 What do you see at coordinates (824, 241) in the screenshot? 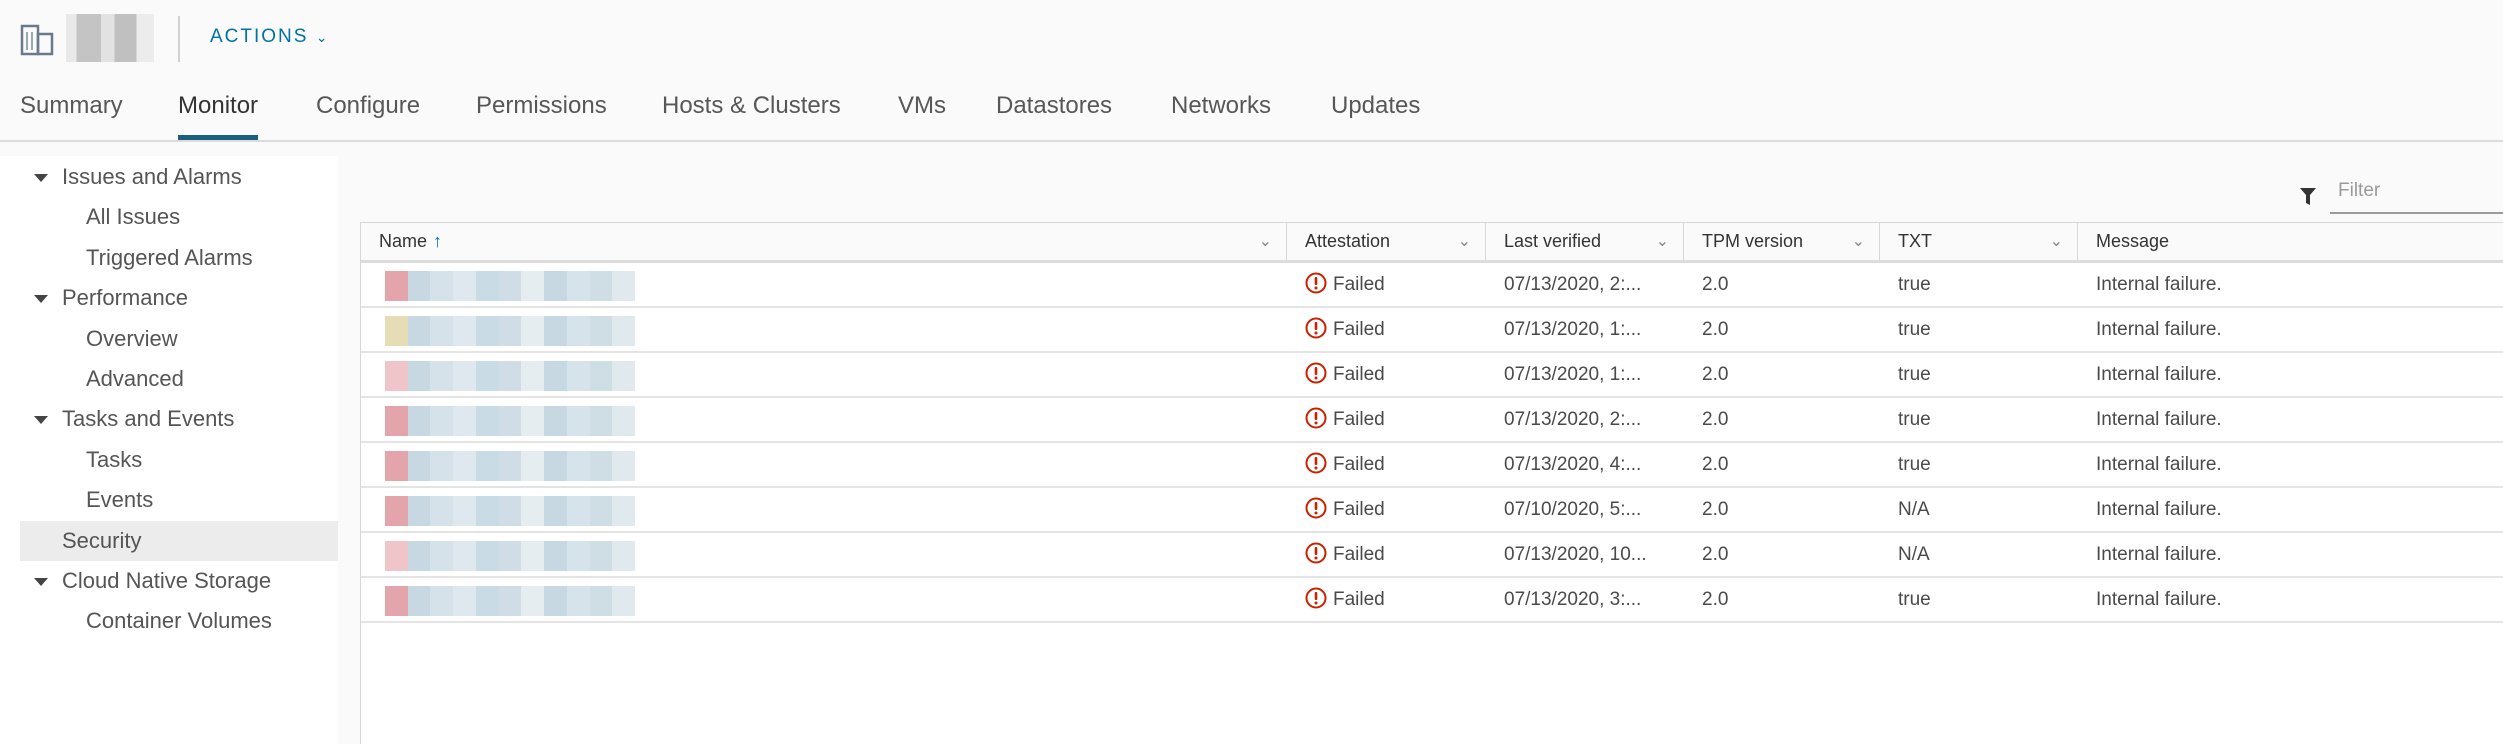
I see `column-header-name: Name ↑ ⌄` at bounding box center [824, 241].